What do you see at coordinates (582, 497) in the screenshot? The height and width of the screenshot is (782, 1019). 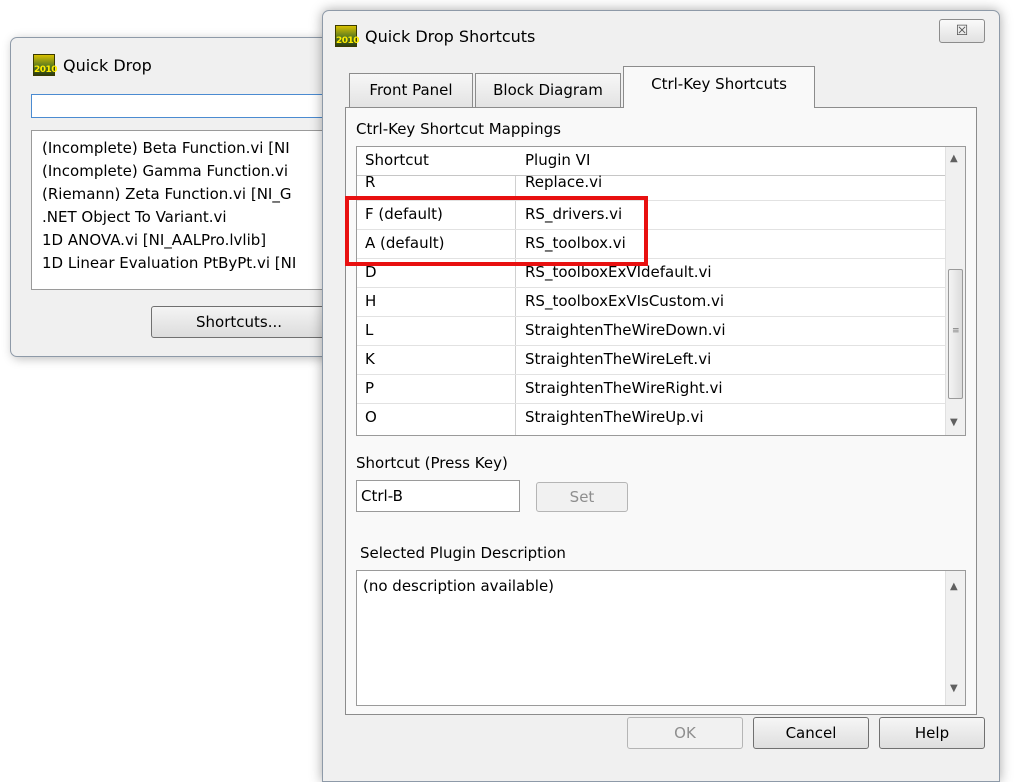 I see `set-button: Set` at bounding box center [582, 497].